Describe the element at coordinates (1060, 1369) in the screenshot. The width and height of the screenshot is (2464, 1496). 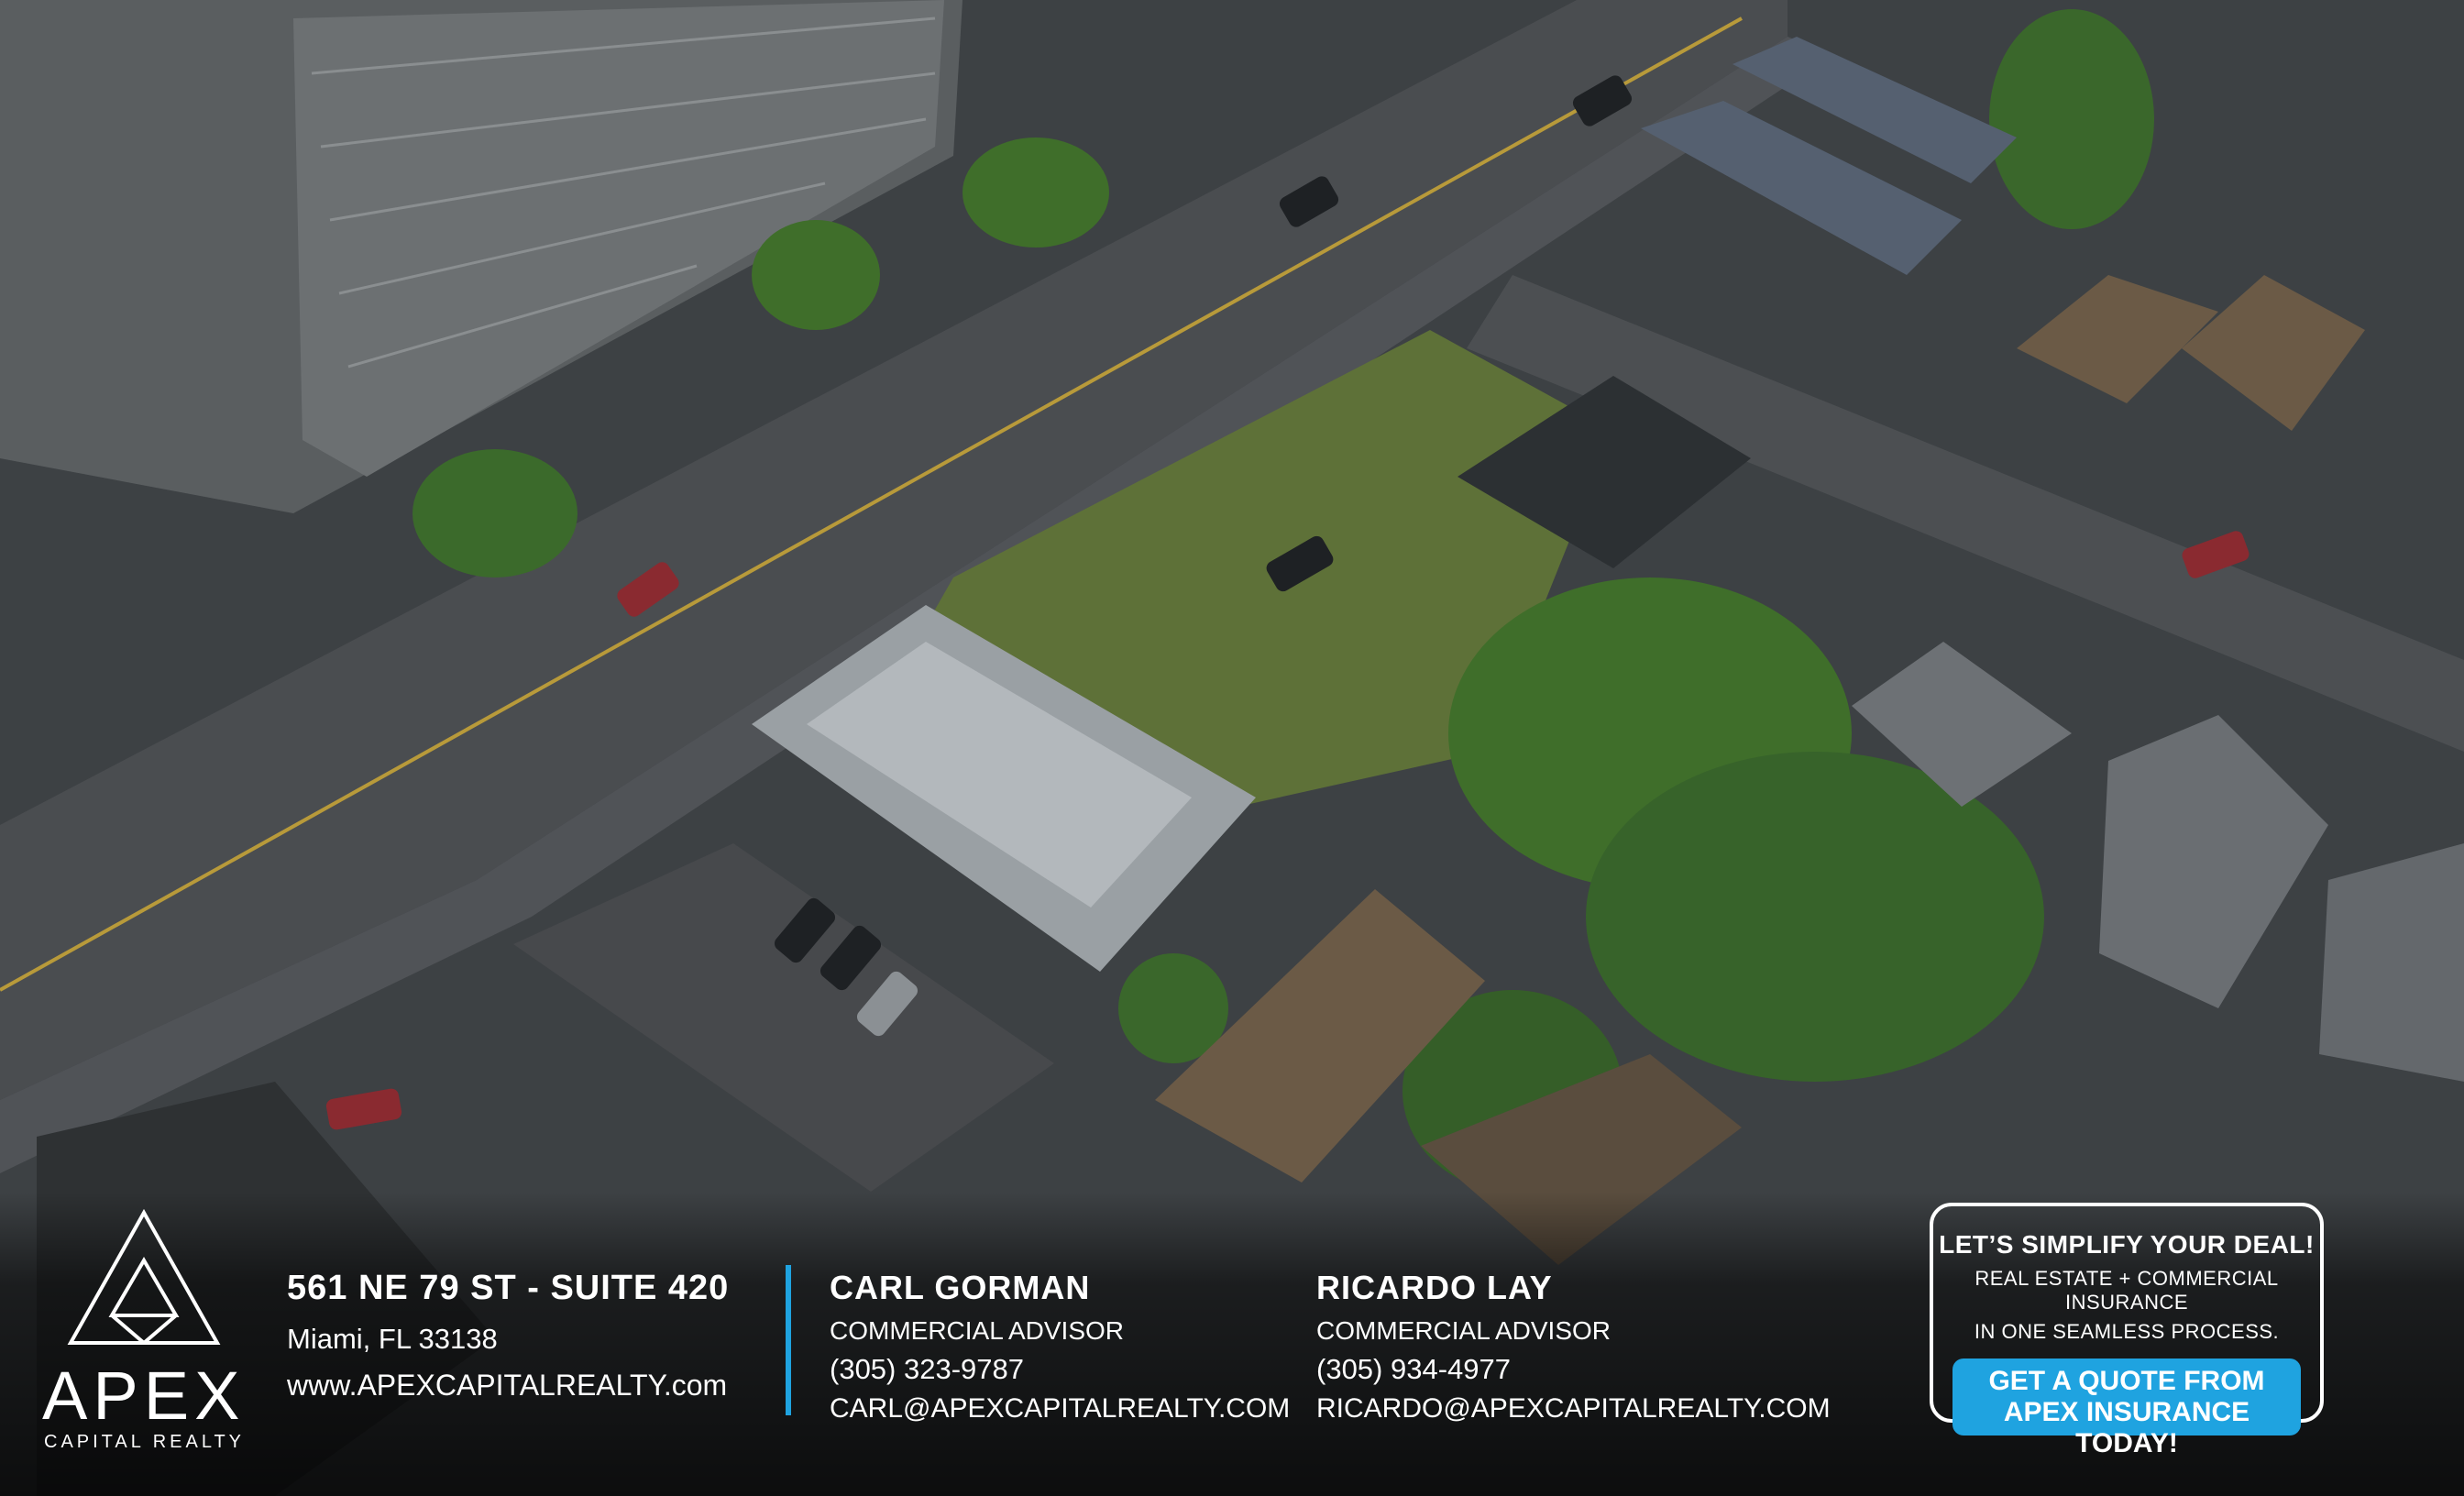
I see `agent-phone: (305) 323-9787` at that location.